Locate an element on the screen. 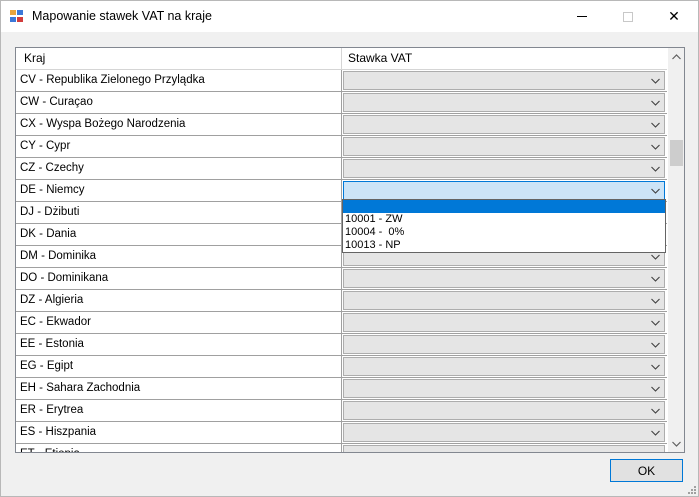 This screenshot has height=497, width=699. country-cell: EC - Ekwador is located at coordinates (179, 322).